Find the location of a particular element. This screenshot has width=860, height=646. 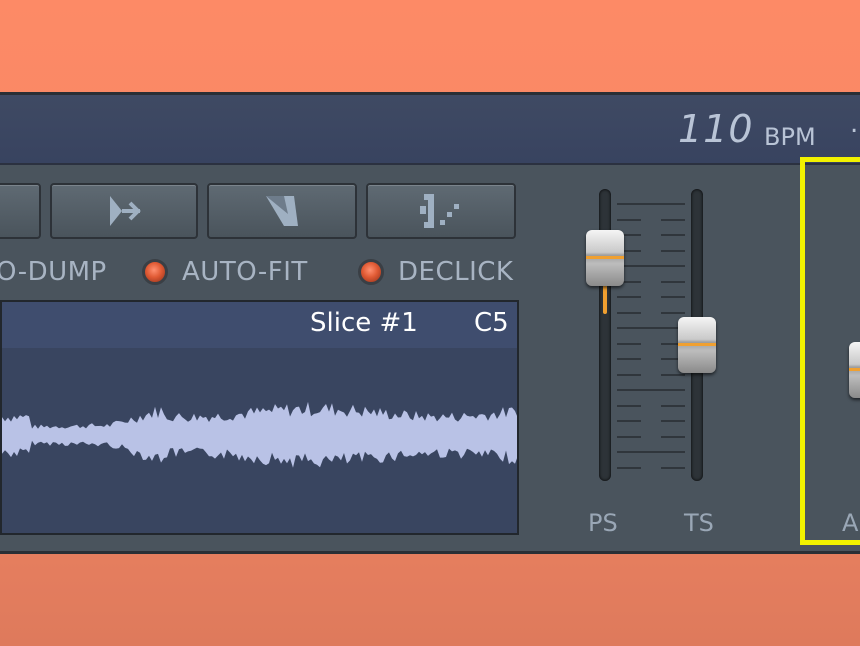

bpm-label: BPM is located at coordinates (790, 137).